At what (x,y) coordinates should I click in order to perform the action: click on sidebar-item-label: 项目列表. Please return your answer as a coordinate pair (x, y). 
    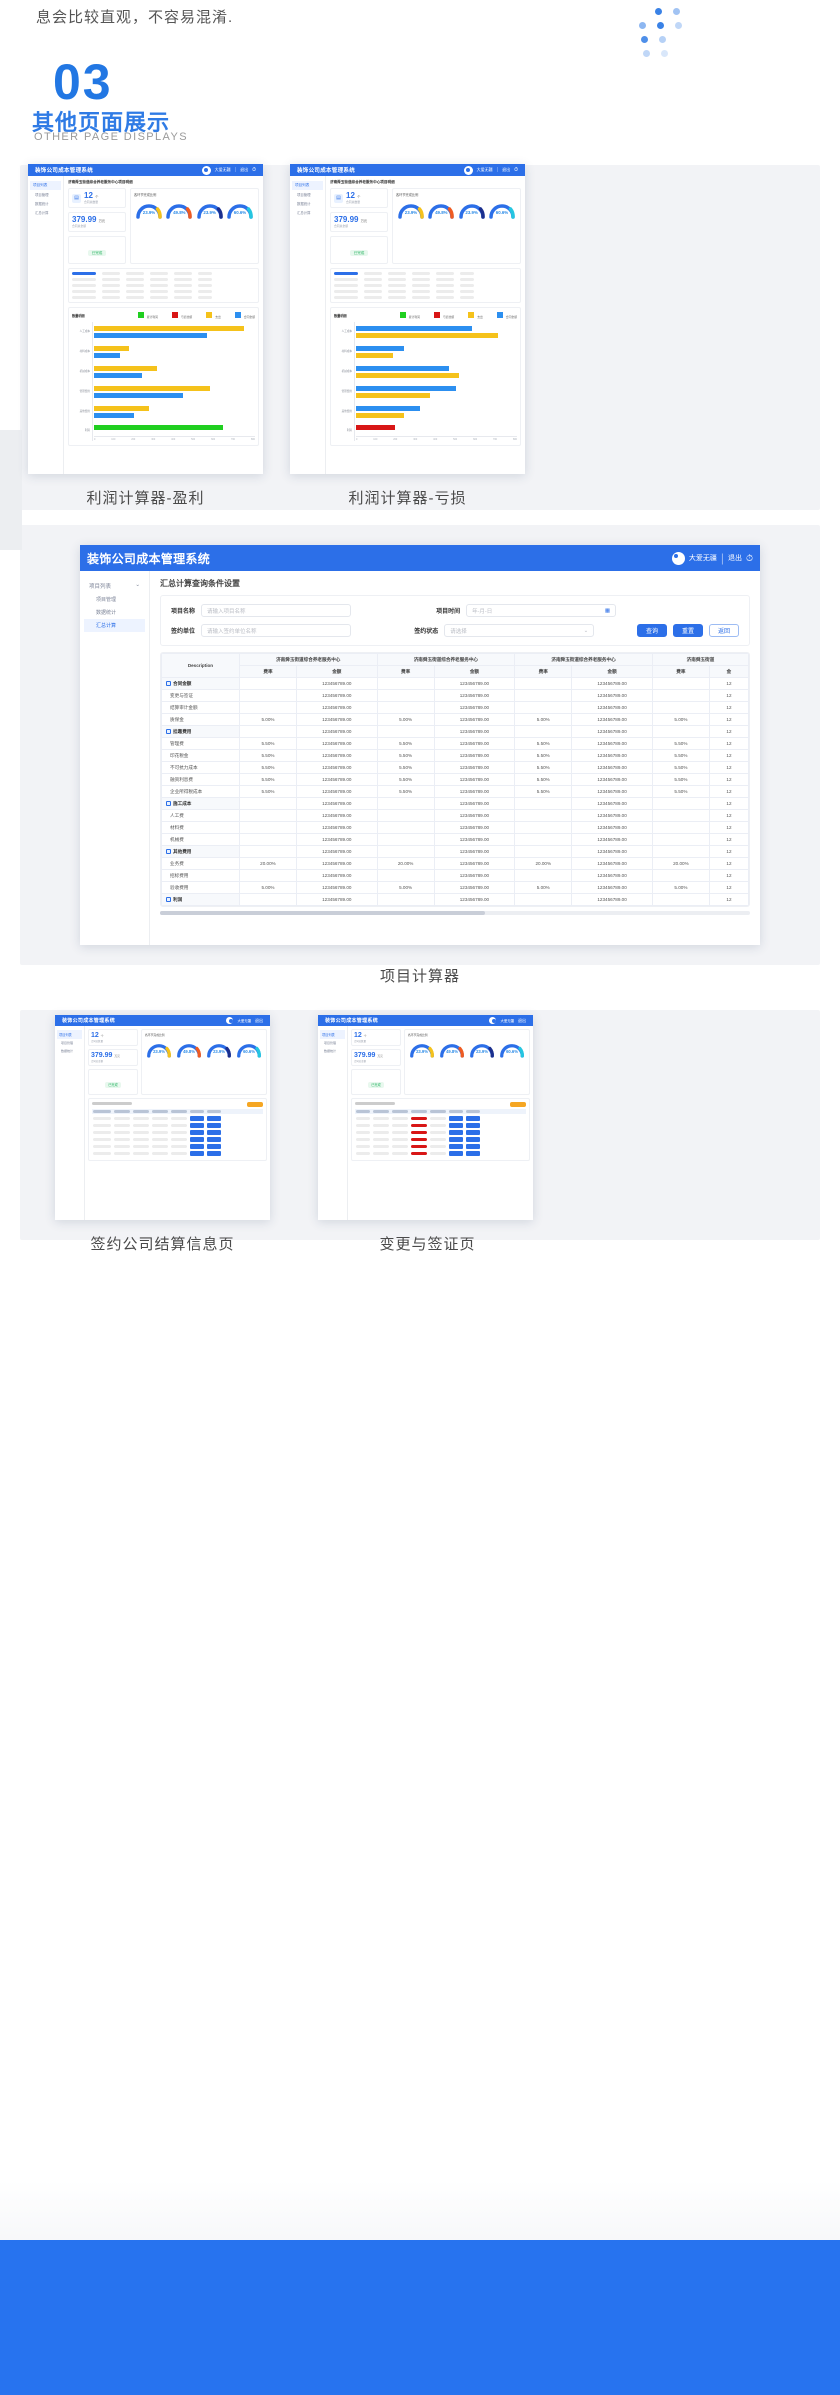
    Looking at the image, I should click on (100, 587).